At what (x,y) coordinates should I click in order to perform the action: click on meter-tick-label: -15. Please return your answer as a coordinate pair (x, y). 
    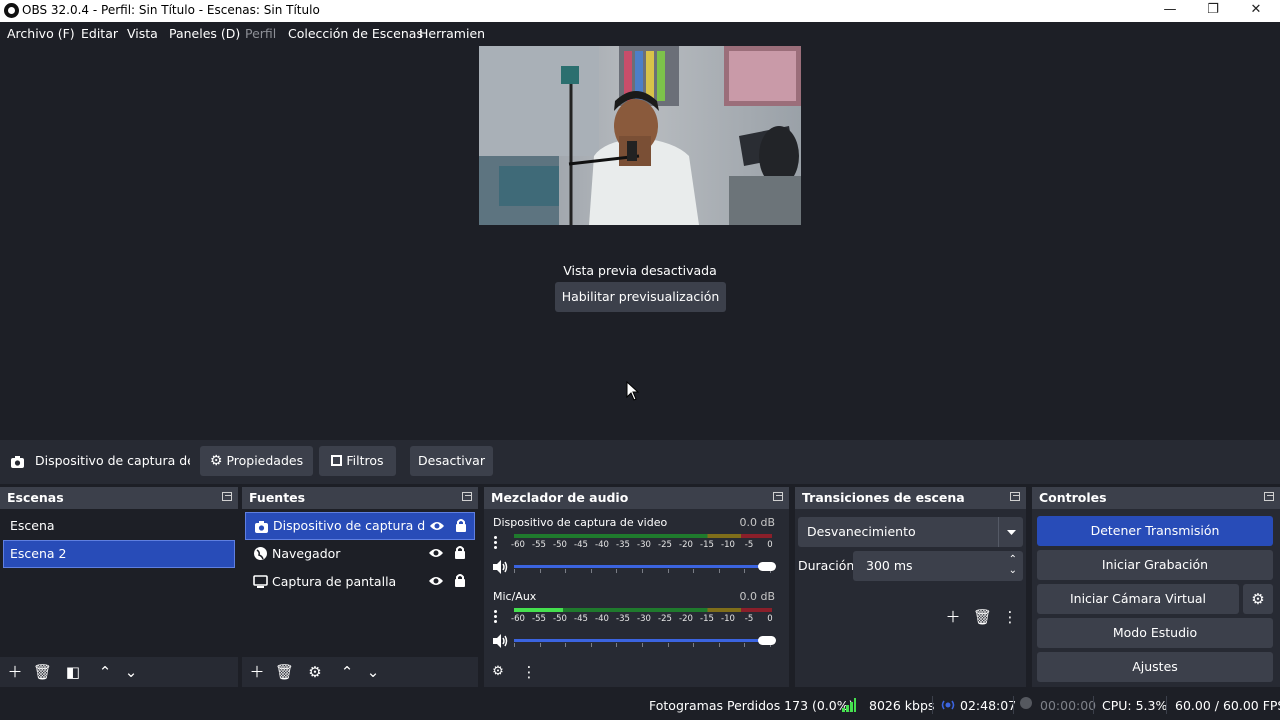
    Looking at the image, I should click on (707, 619).